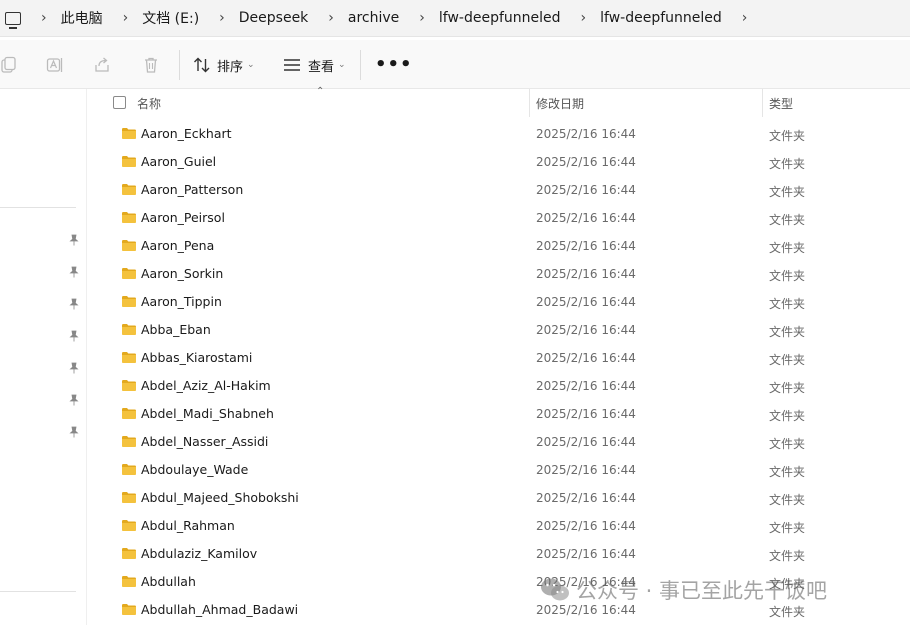 The image size is (910, 625). Describe the element at coordinates (251, 65) in the screenshot. I see `chevron-down-icon: ⌄` at that location.